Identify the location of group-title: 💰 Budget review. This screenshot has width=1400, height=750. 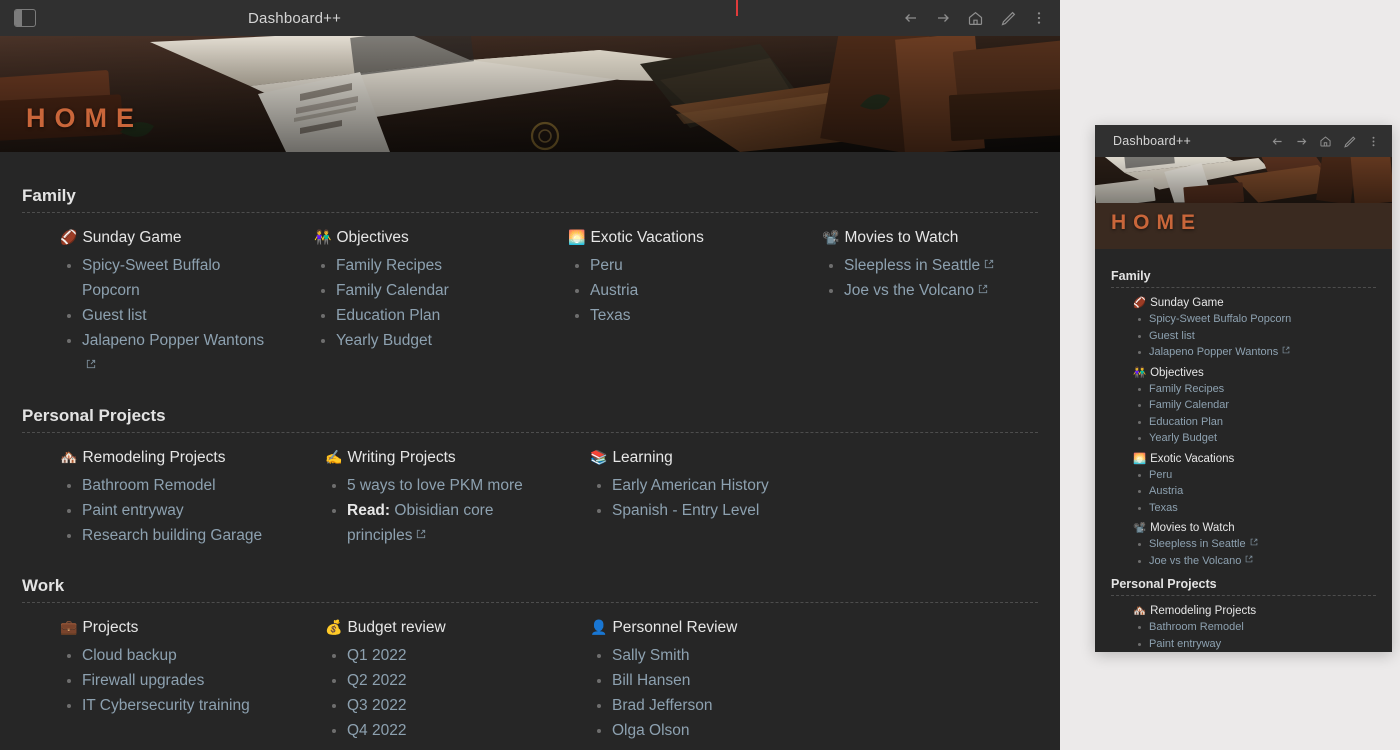
(438, 628).